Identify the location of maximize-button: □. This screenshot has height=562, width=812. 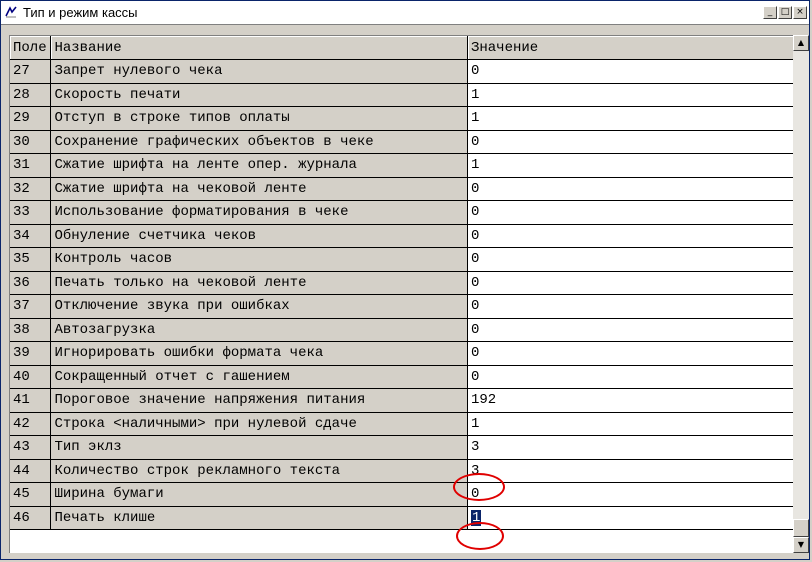
(785, 12).